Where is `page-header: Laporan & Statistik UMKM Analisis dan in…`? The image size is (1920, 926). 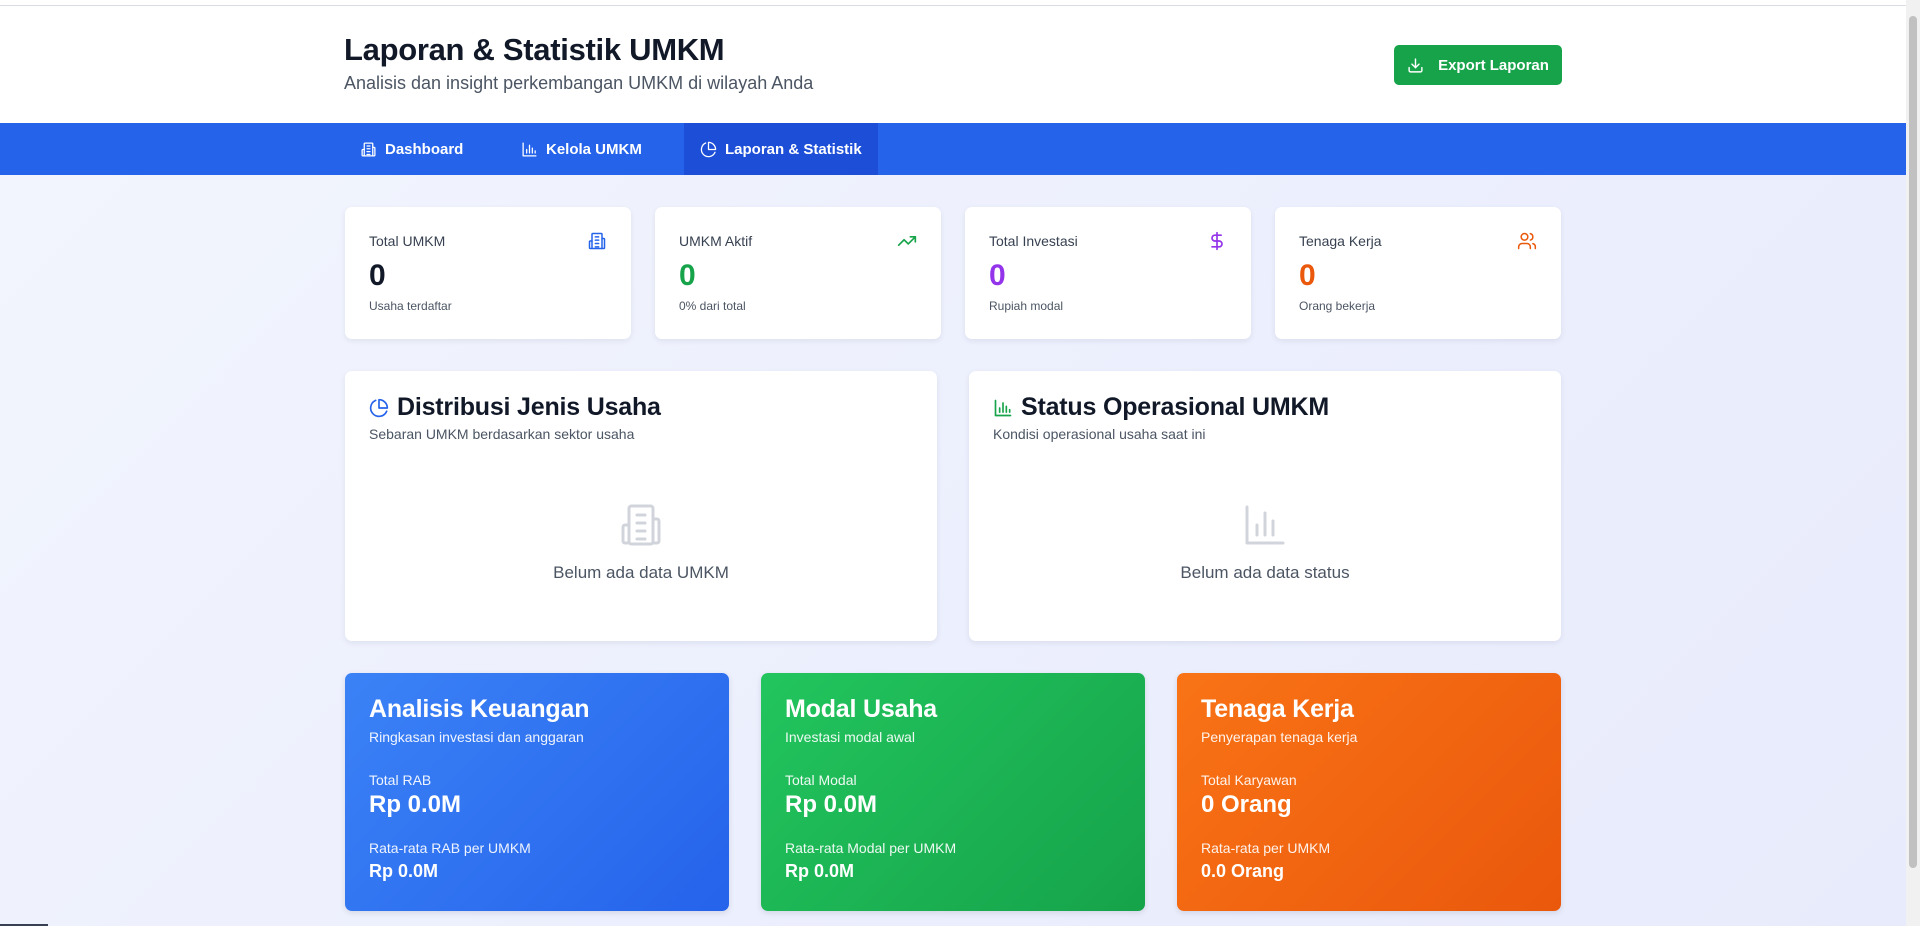
page-header: Laporan & Statistik UMKM Analisis dan in… is located at coordinates (953, 64).